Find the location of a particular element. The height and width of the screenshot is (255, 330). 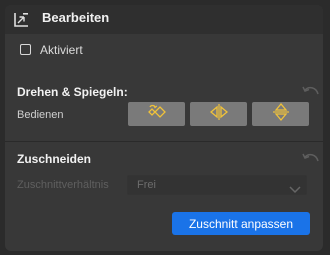

rotate-flip-title: Drehen & Spiegeln: is located at coordinates (72, 92).